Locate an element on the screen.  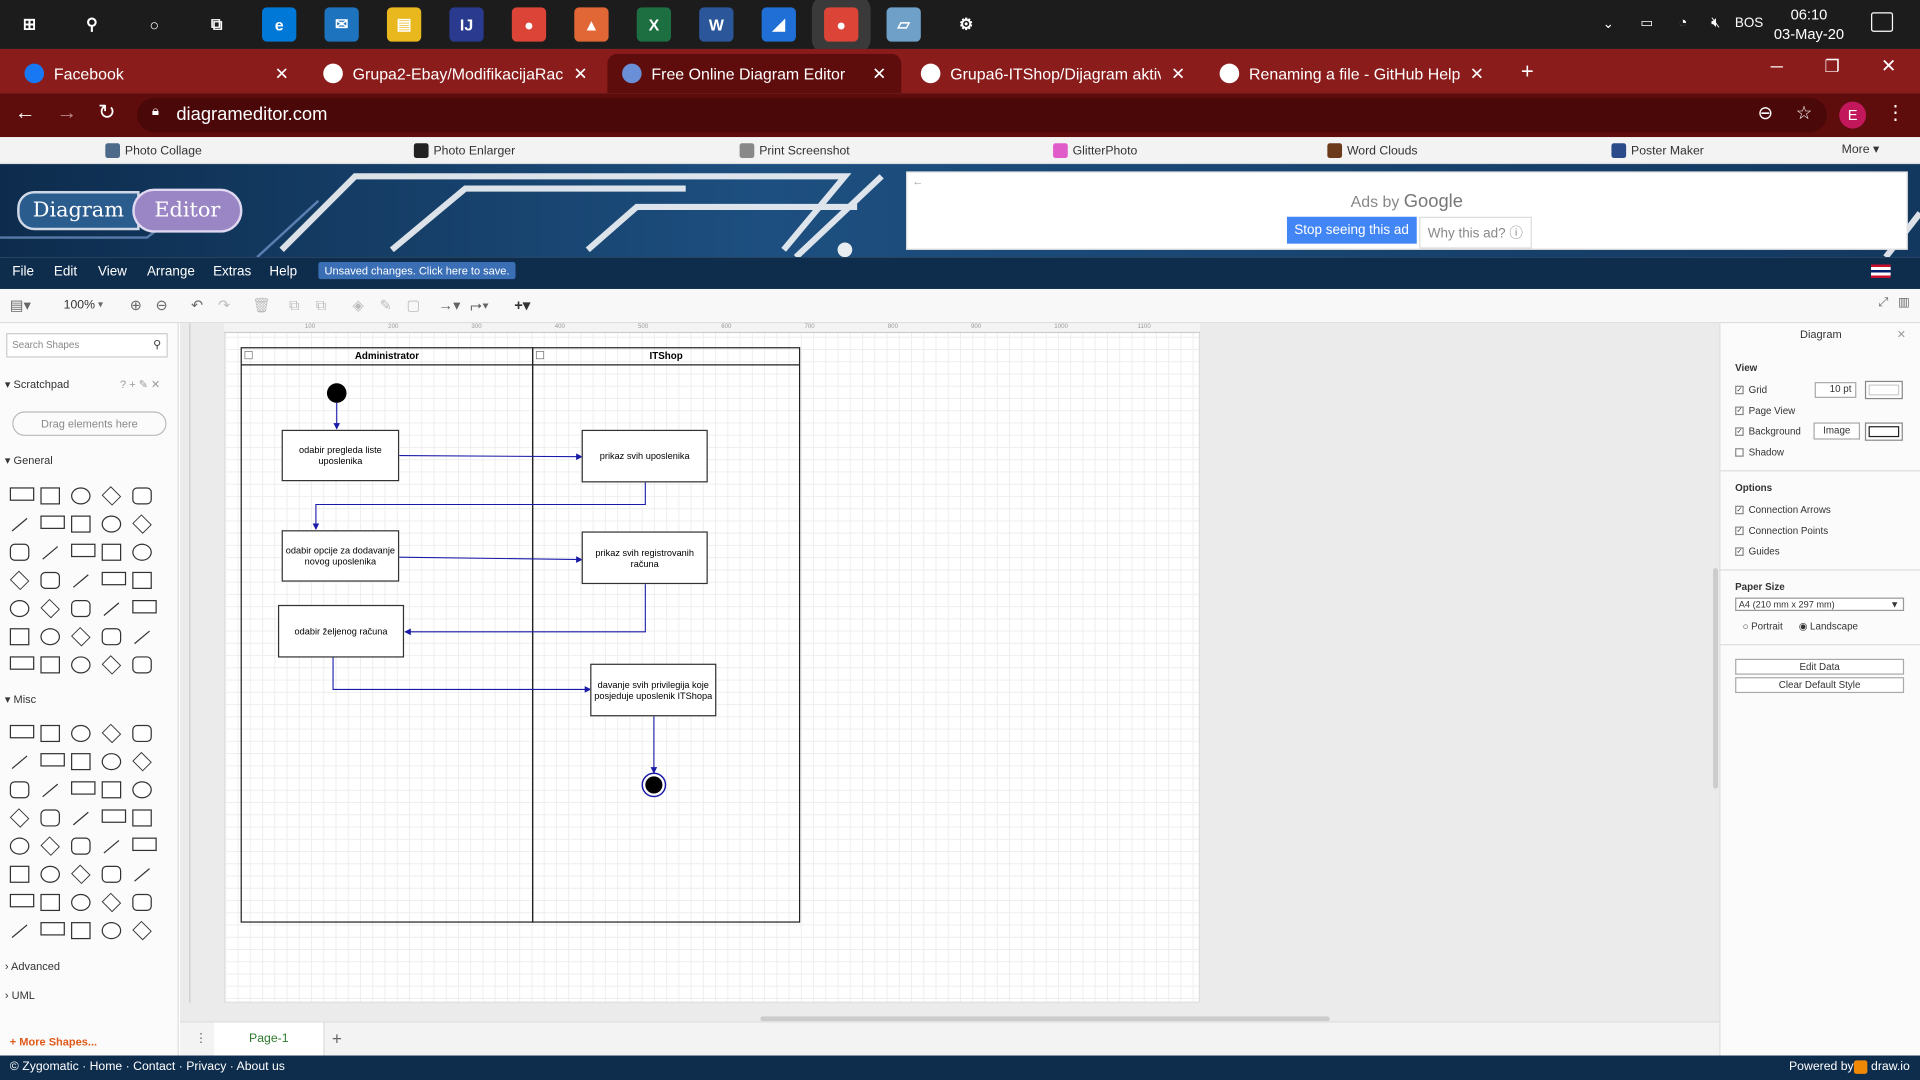
undo-icon: ↶ is located at coordinates (197, 304).